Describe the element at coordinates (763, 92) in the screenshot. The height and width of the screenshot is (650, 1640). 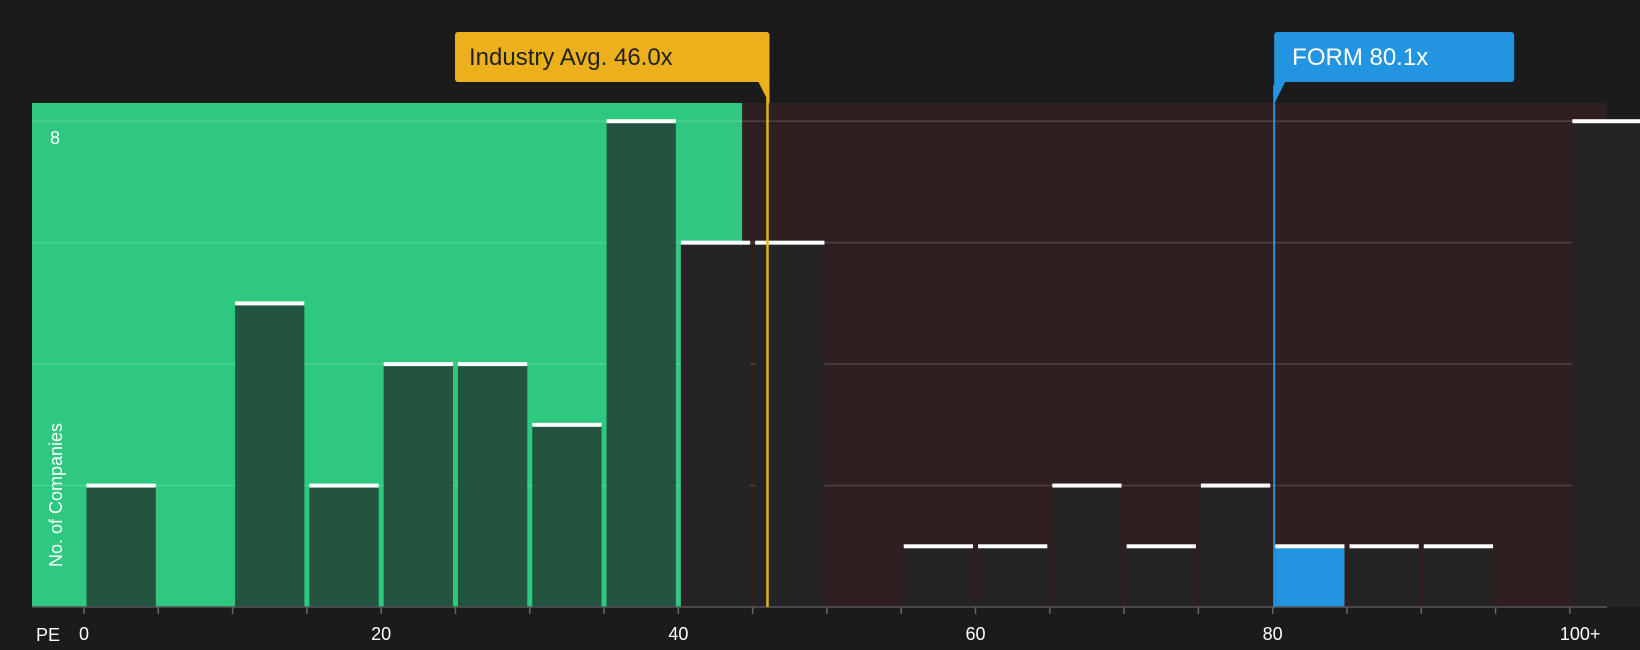
I see `industry-avg-pointer` at that location.